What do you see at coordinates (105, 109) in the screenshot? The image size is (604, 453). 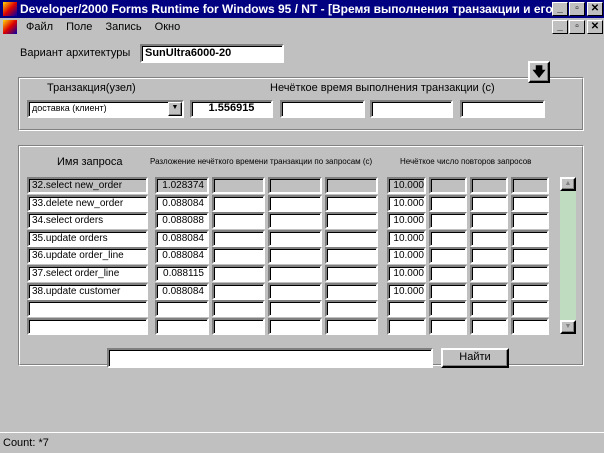 I see `transaction-select: доставка (клиент) ▼` at bounding box center [105, 109].